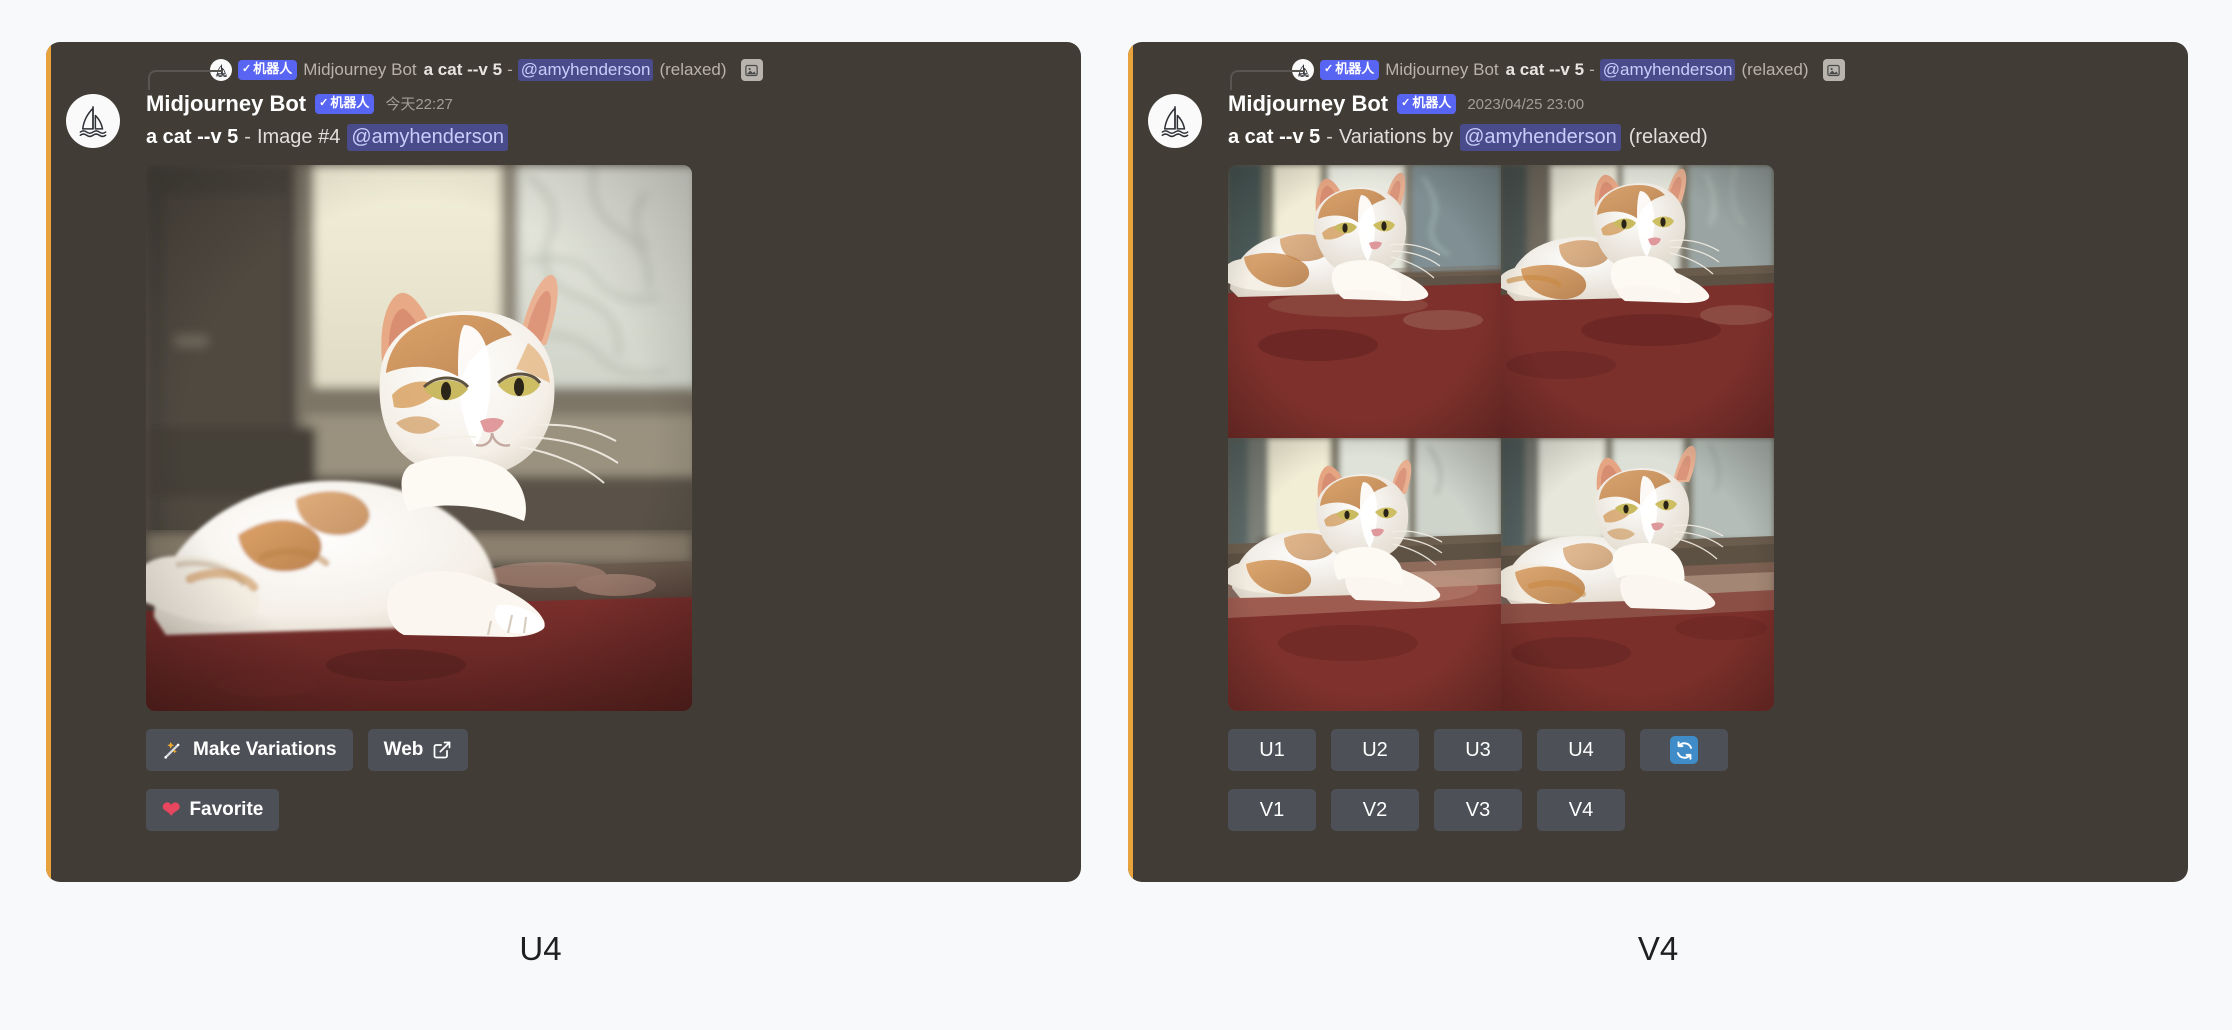 The image size is (2232, 1030). I want to click on variation-button-v1: V1, so click(1272, 810).